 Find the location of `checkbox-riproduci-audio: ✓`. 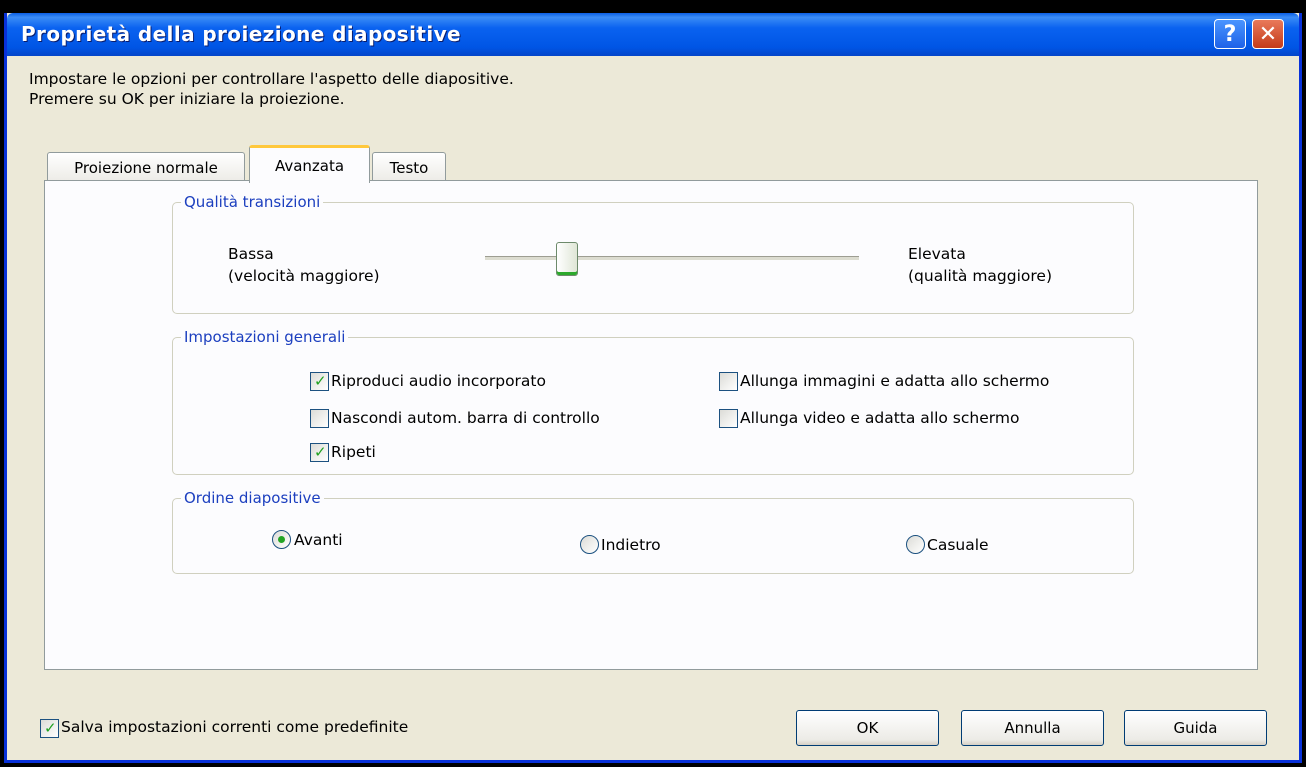

checkbox-riproduci-audio: ✓ is located at coordinates (319, 381).